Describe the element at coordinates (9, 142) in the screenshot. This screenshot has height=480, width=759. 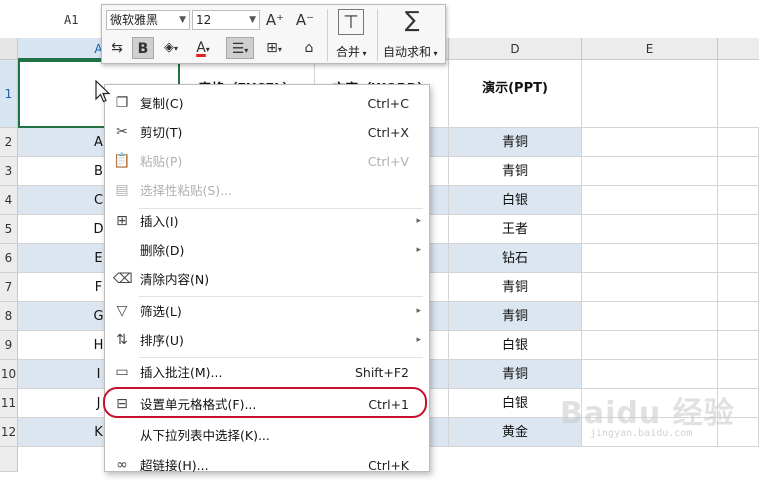
I see `row-header-2: 2` at that location.